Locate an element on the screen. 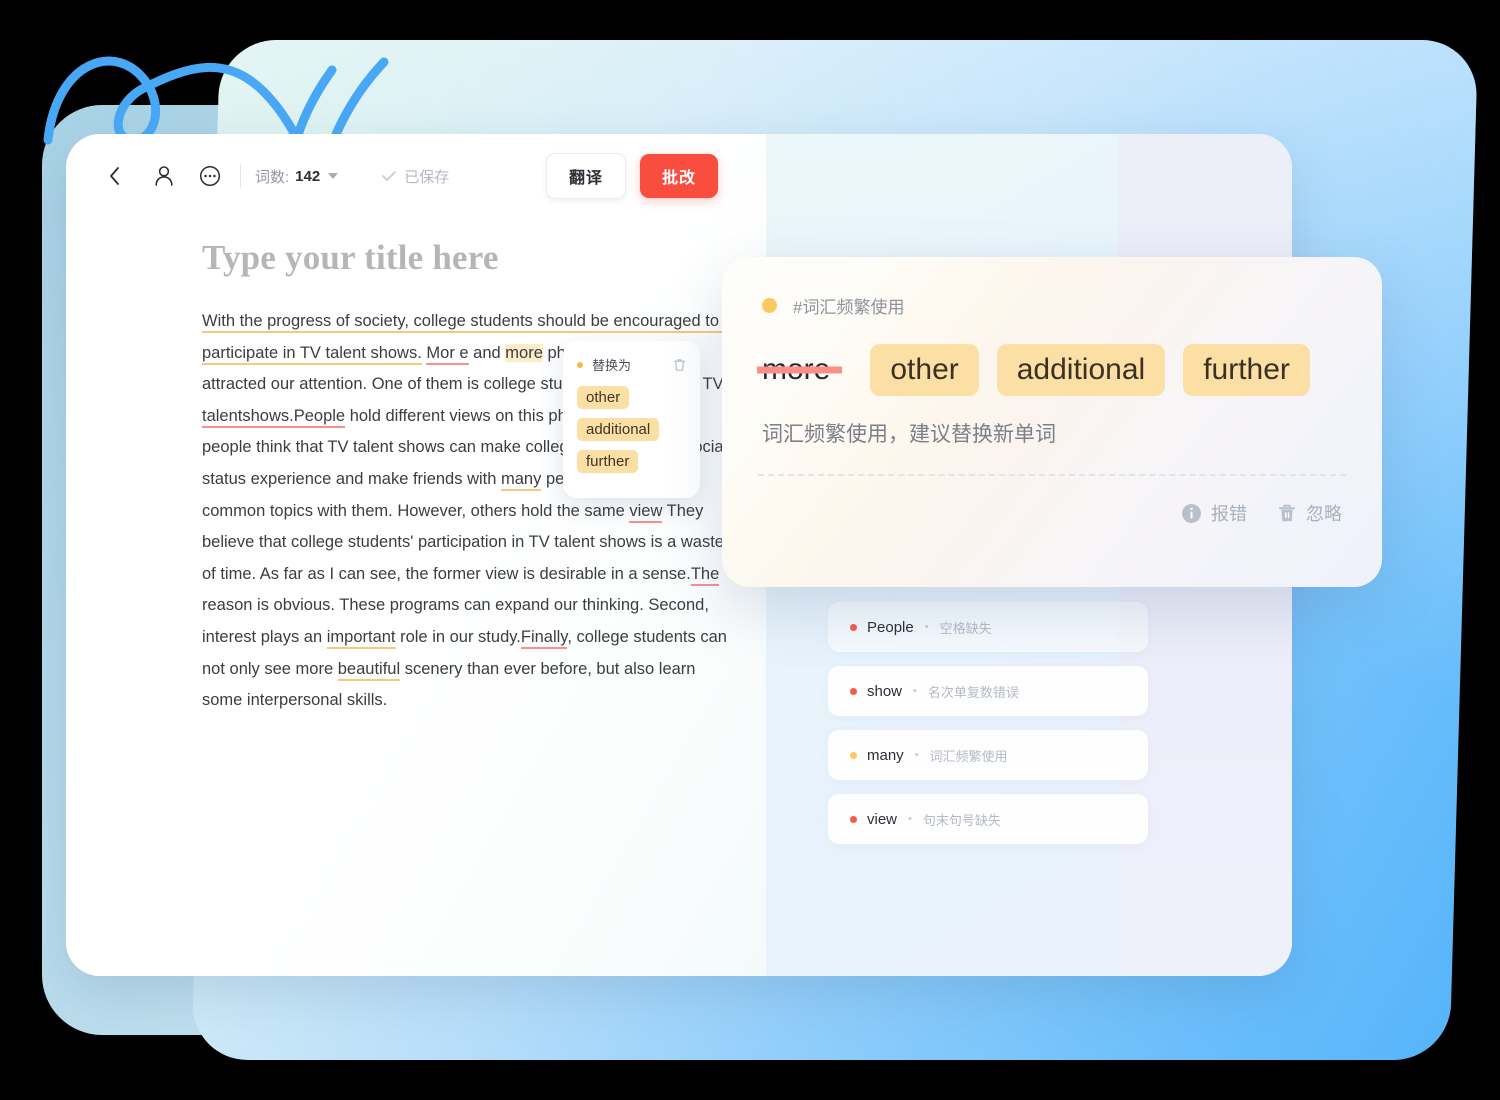  toolbar-actions: 翻译 批改 is located at coordinates (655, 176).